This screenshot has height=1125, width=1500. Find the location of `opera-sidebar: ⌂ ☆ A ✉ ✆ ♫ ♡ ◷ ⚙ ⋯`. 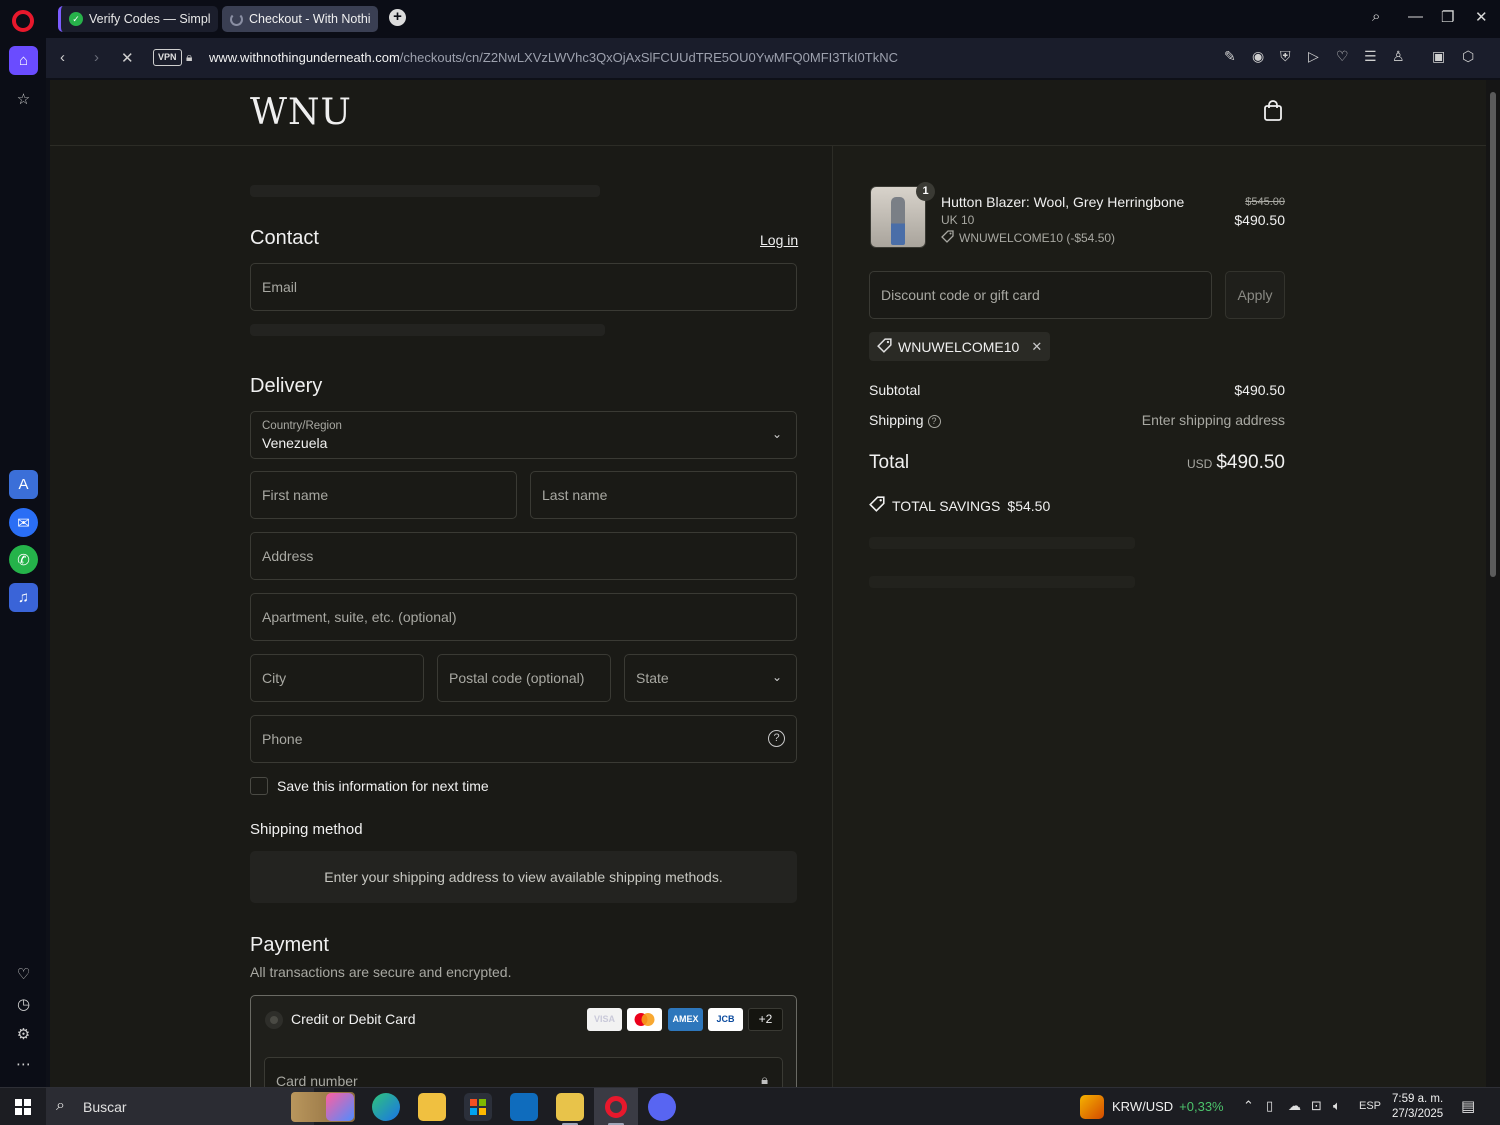

opera-sidebar: ⌂ ☆ A ✉ ✆ ♫ ♡ ◷ ⚙ ⋯ is located at coordinates (23, 562).